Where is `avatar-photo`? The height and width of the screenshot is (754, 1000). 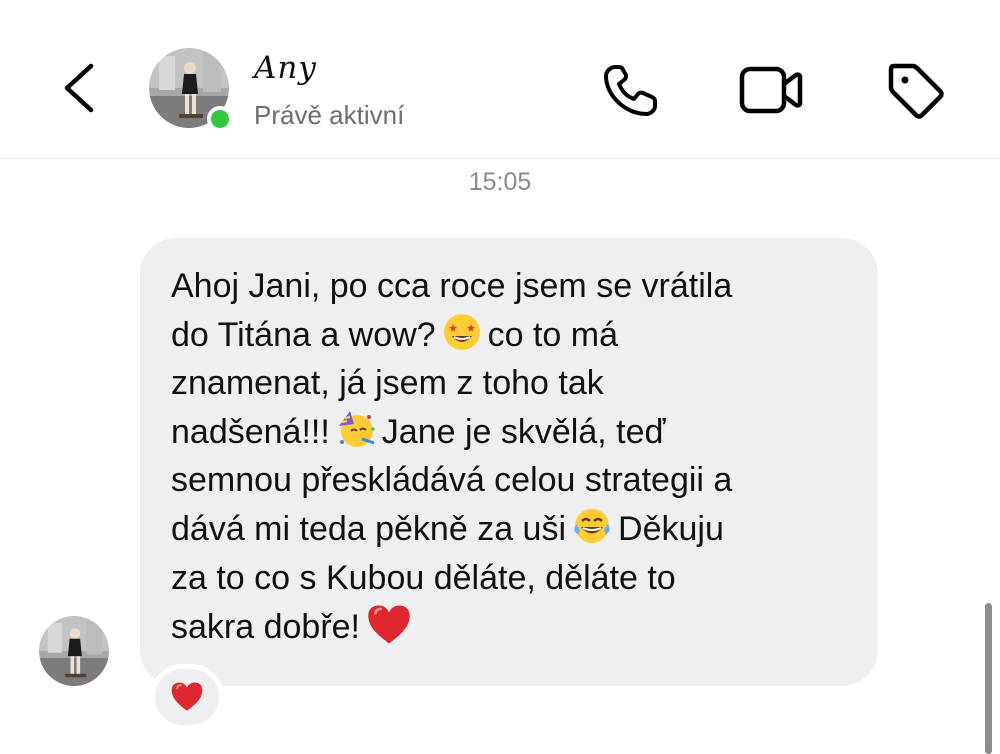 avatar-photo is located at coordinates (74, 651).